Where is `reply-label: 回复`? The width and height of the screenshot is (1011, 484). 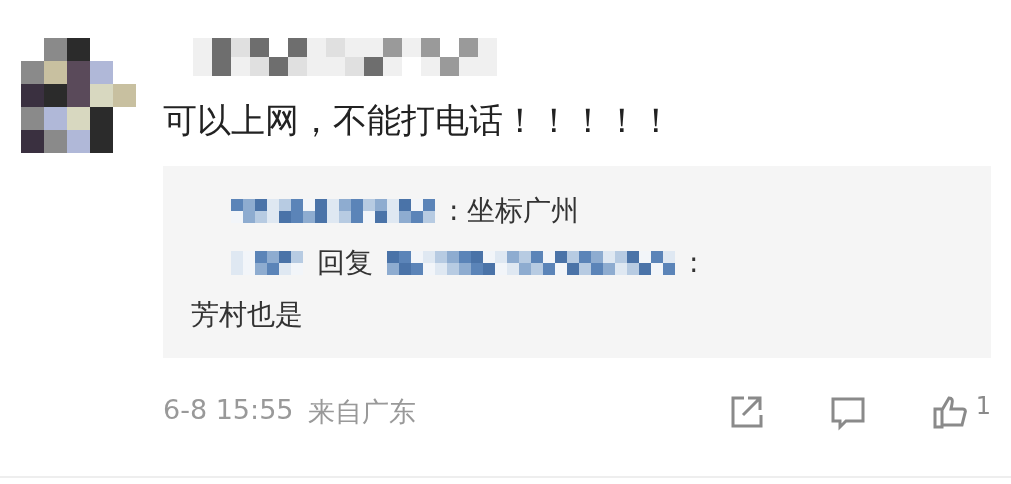 reply-label: 回复 is located at coordinates (345, 263).